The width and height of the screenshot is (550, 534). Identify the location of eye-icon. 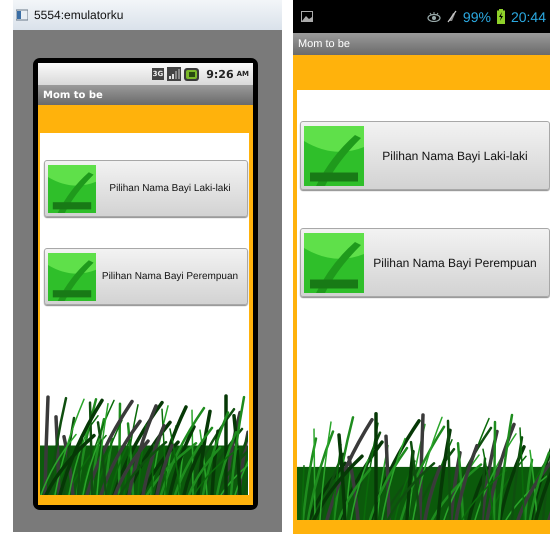
(433, 17).